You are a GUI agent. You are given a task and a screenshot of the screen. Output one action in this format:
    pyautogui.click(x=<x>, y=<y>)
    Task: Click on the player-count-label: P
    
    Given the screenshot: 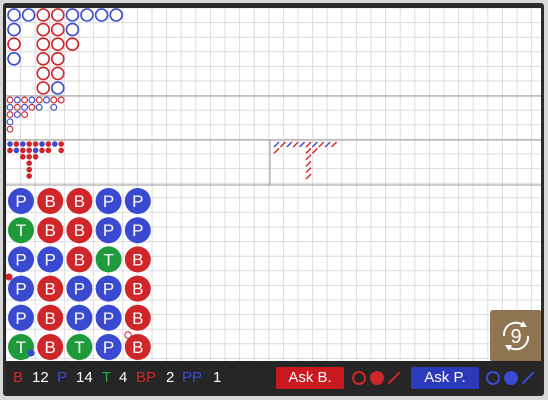 What is the action you would take?
    pyautogui.click(x=62, y=377)
    